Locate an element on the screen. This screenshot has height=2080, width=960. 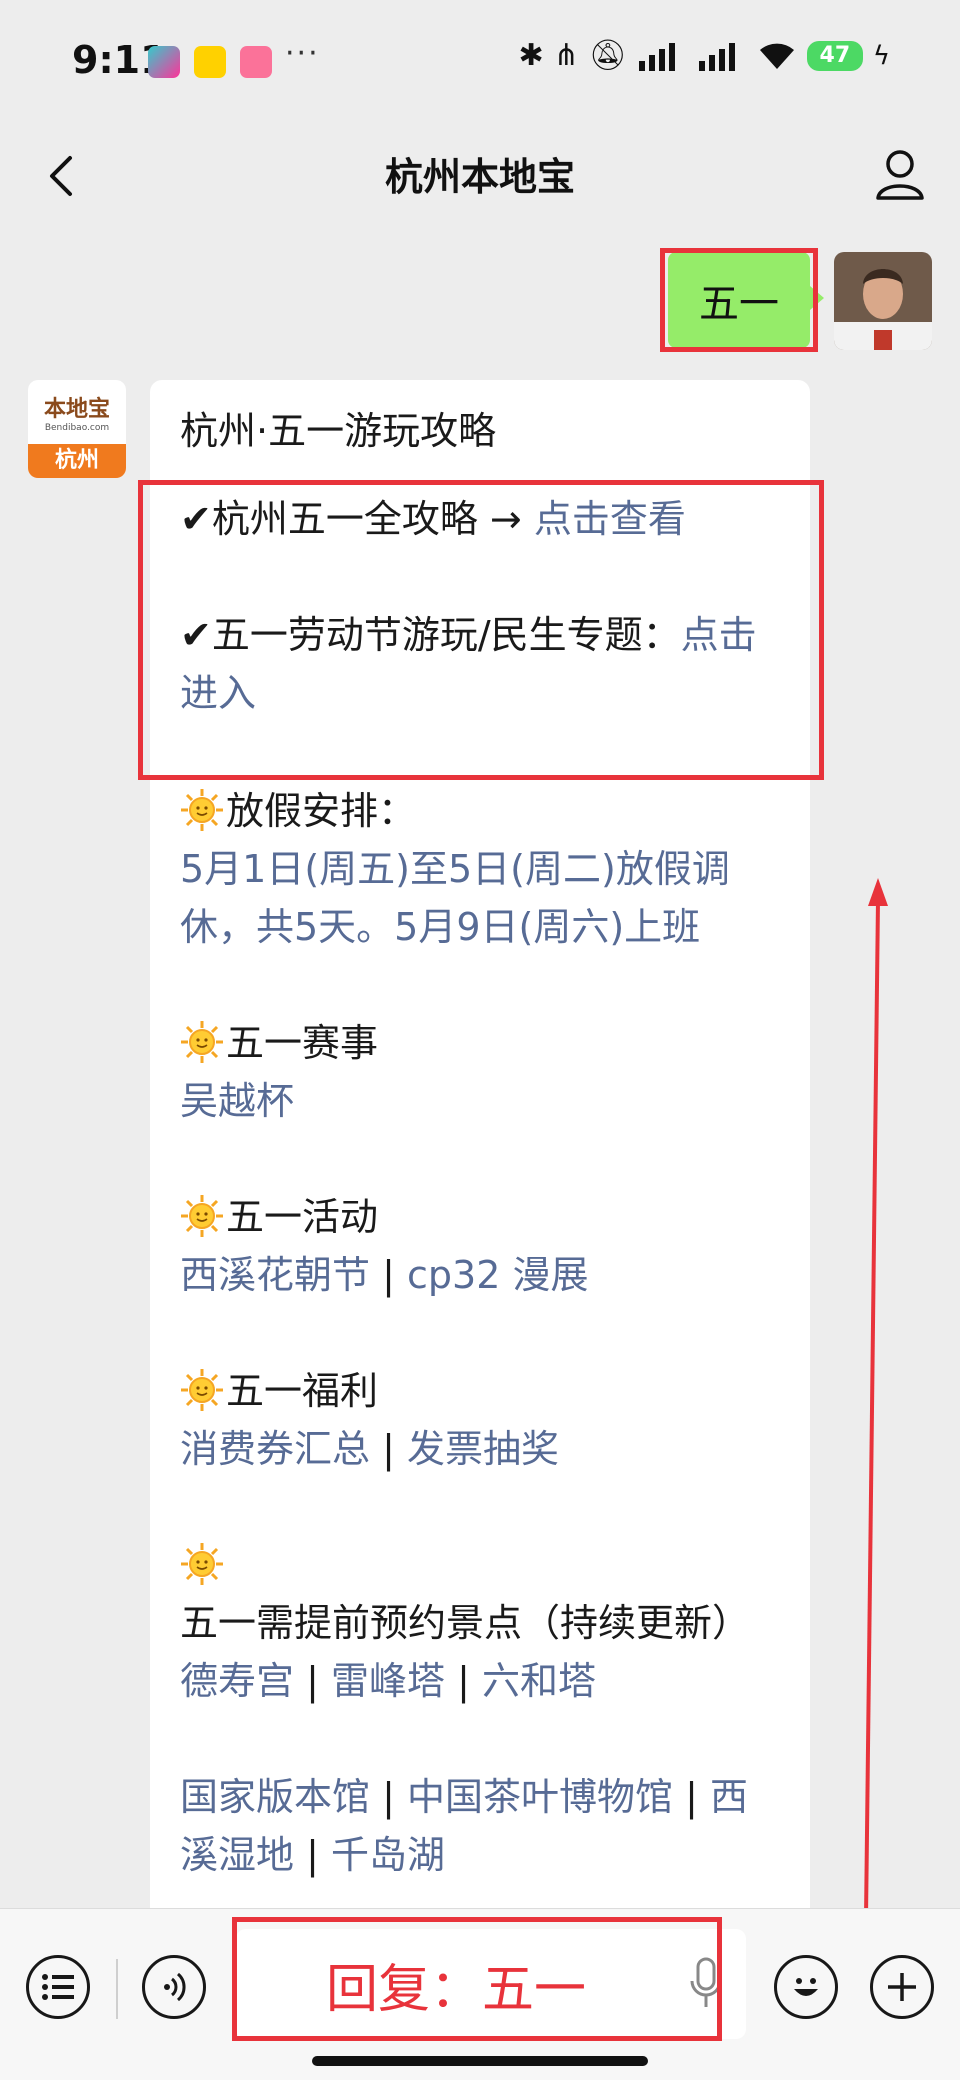
mute-icon: 🔕︎ is located at coordinates (607, 55).